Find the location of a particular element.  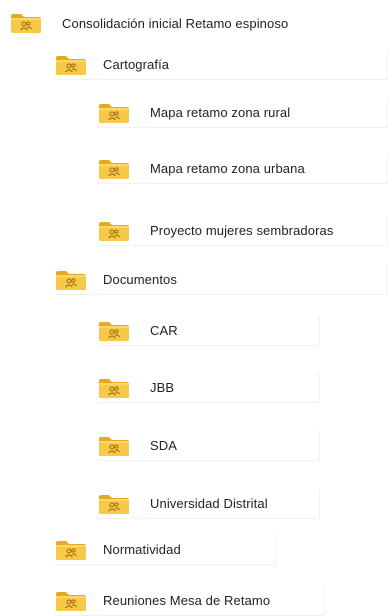

tree-item-mapa-urbana: Mapa retamo zona urbana is located at coordinates (243, 169).